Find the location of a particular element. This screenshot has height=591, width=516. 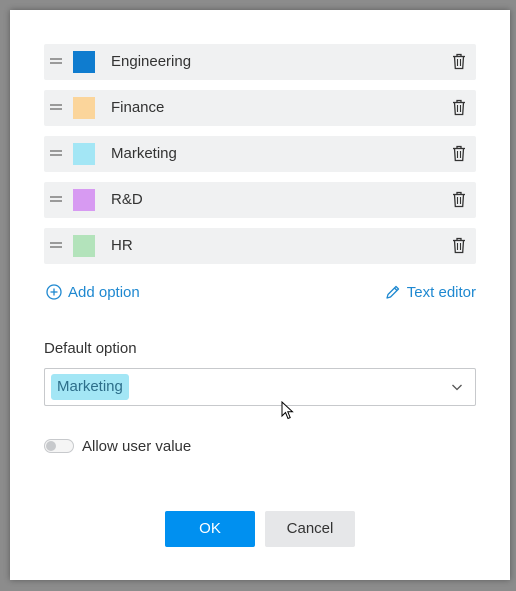

add-option-button: Add option is located at coordinates (93, 292).